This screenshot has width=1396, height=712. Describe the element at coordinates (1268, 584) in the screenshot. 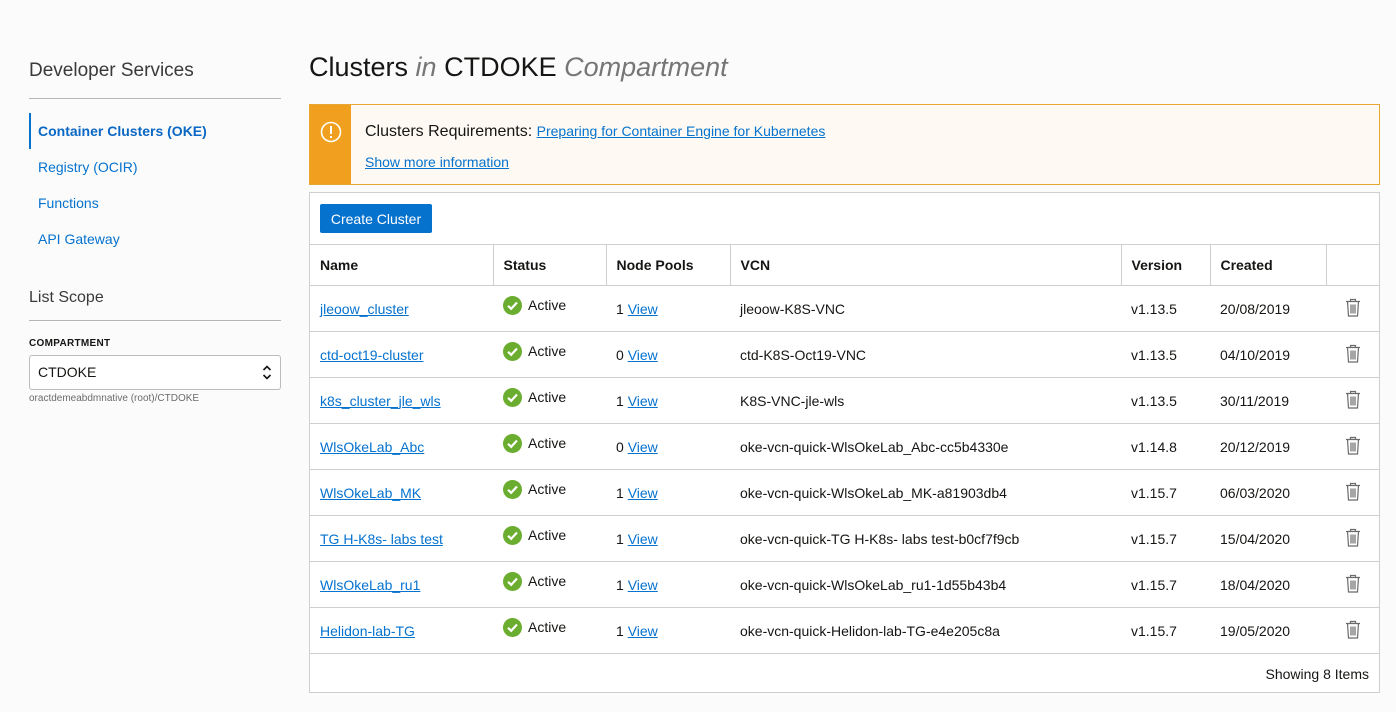

I see `cell-created: 18/04/2020` at that location.